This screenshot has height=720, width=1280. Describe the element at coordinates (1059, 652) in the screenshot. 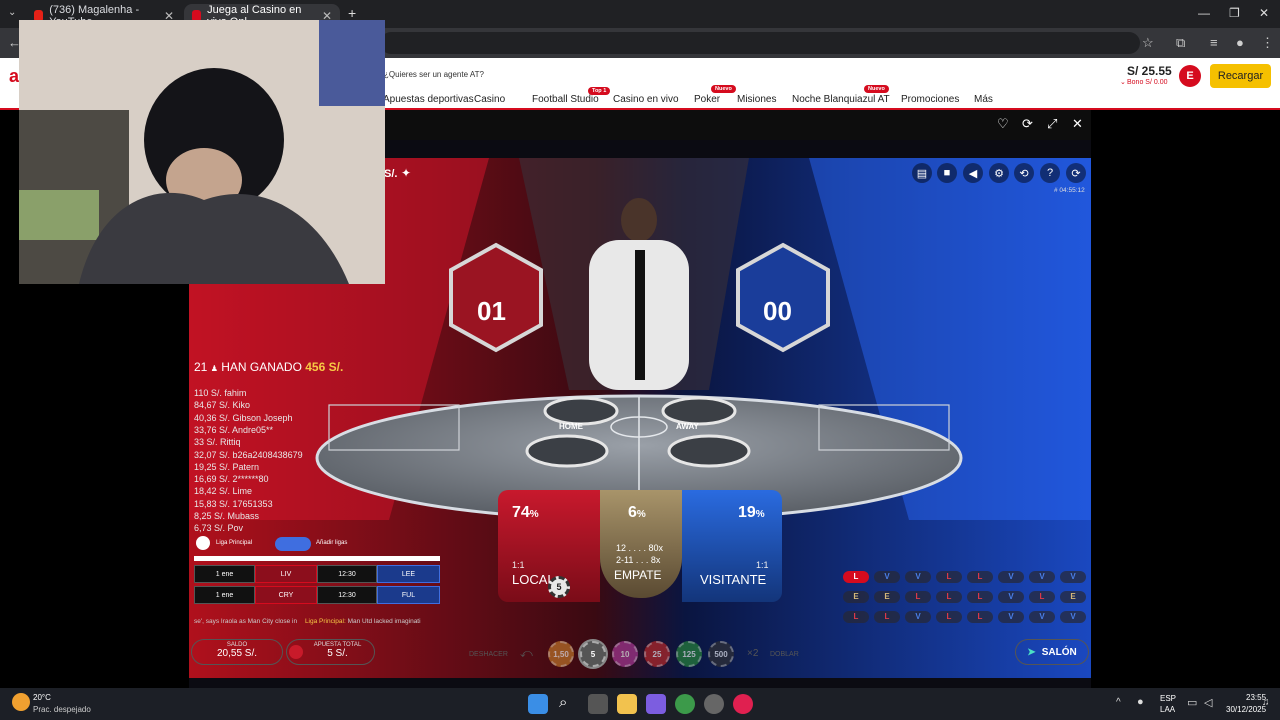

I see `lobby-label: SALÓN` at that location.